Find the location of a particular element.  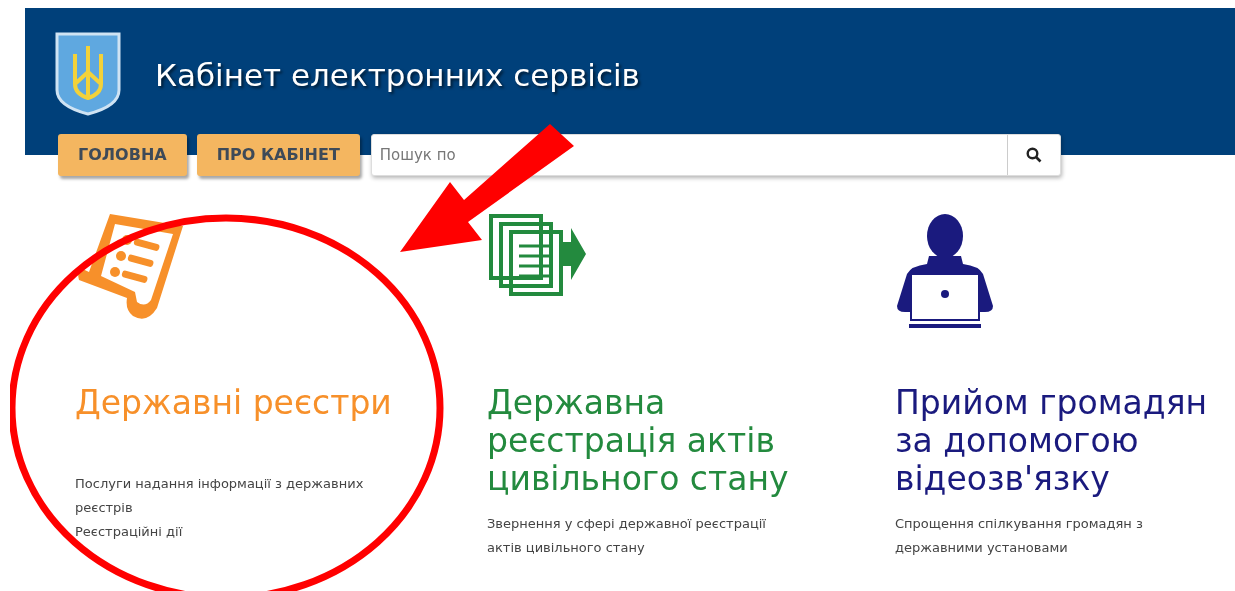

site-title: Кабінет електронних сервісів is located at coordinates (397, 75).